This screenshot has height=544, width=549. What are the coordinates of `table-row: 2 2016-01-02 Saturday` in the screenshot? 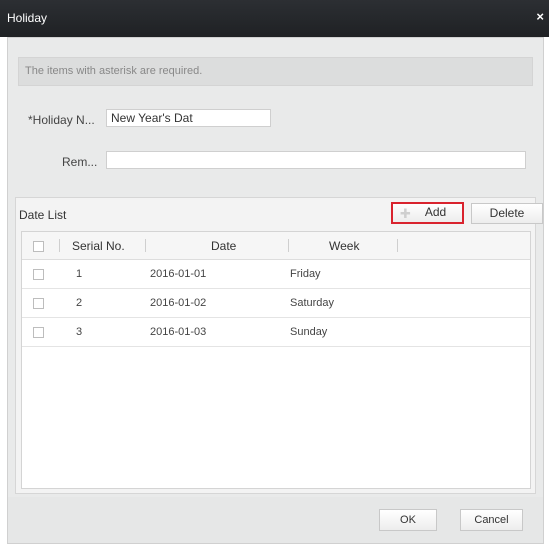 It's located at (276, 303).